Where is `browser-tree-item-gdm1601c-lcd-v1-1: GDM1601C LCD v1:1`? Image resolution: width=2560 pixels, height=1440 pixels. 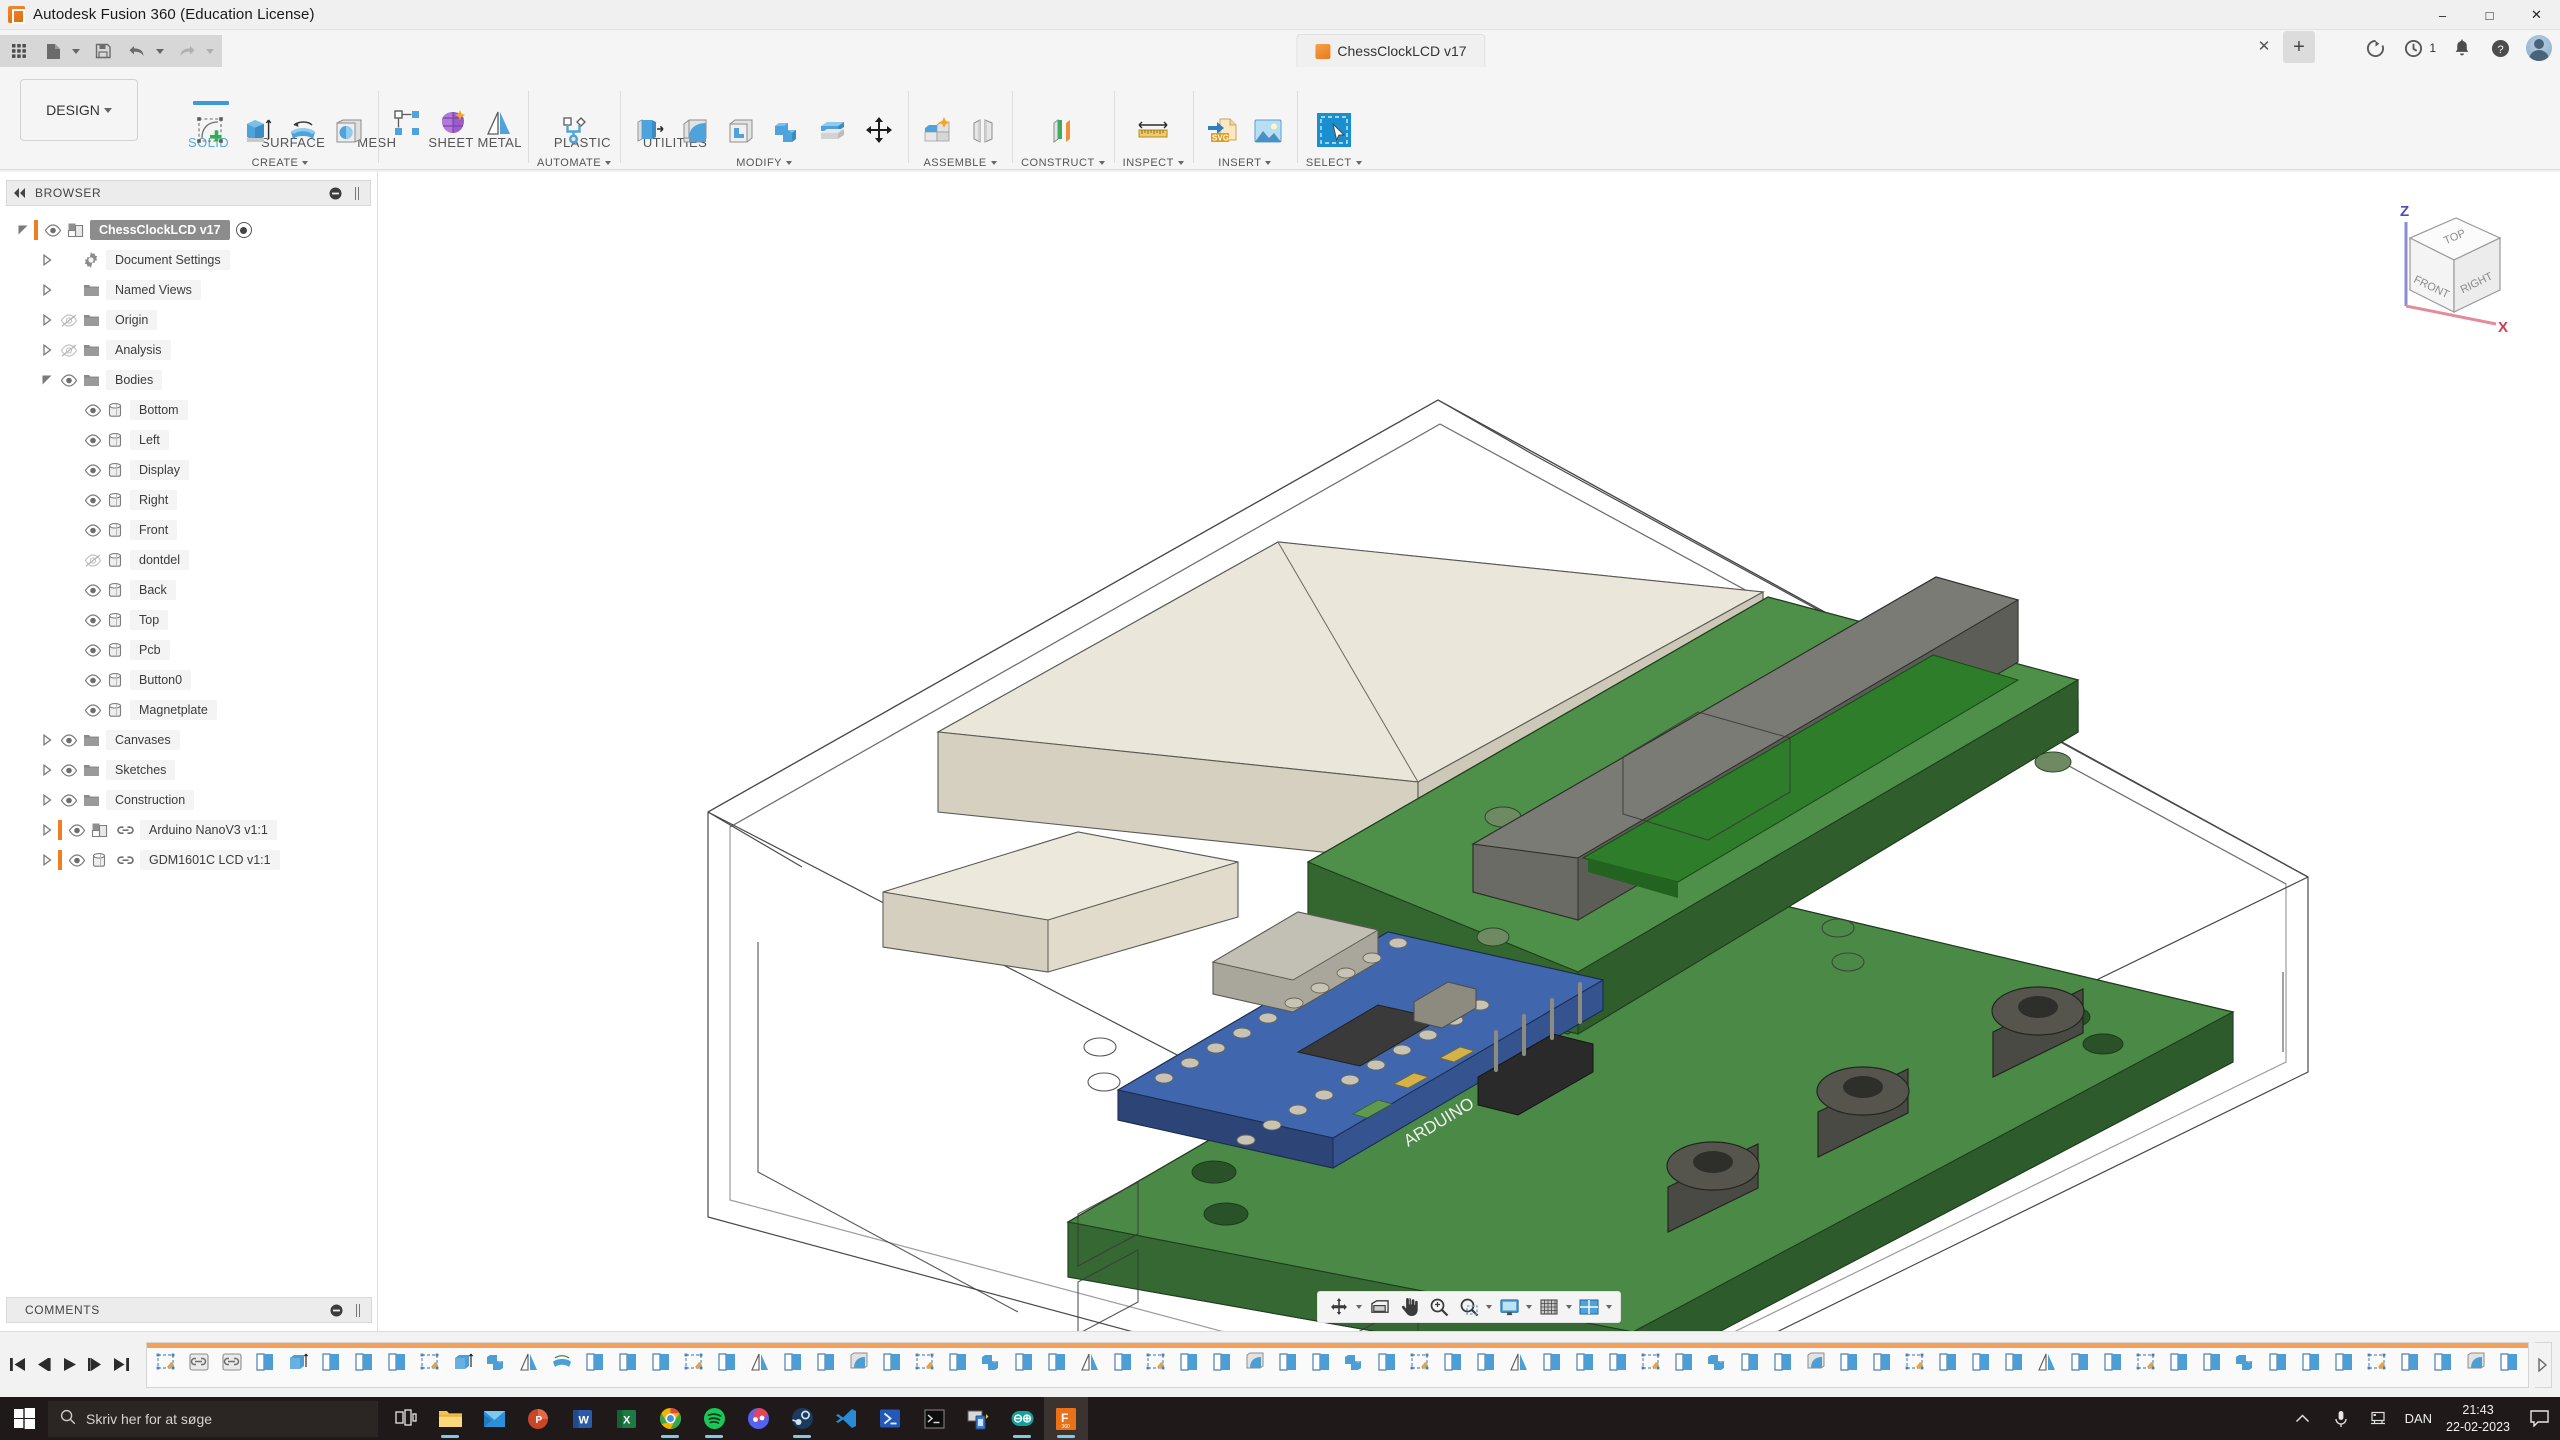 browser-tree-item-gdm1601c-lcd-v1-1: GDM1601C LCD v1:1 is located at coordinates (188, 860).